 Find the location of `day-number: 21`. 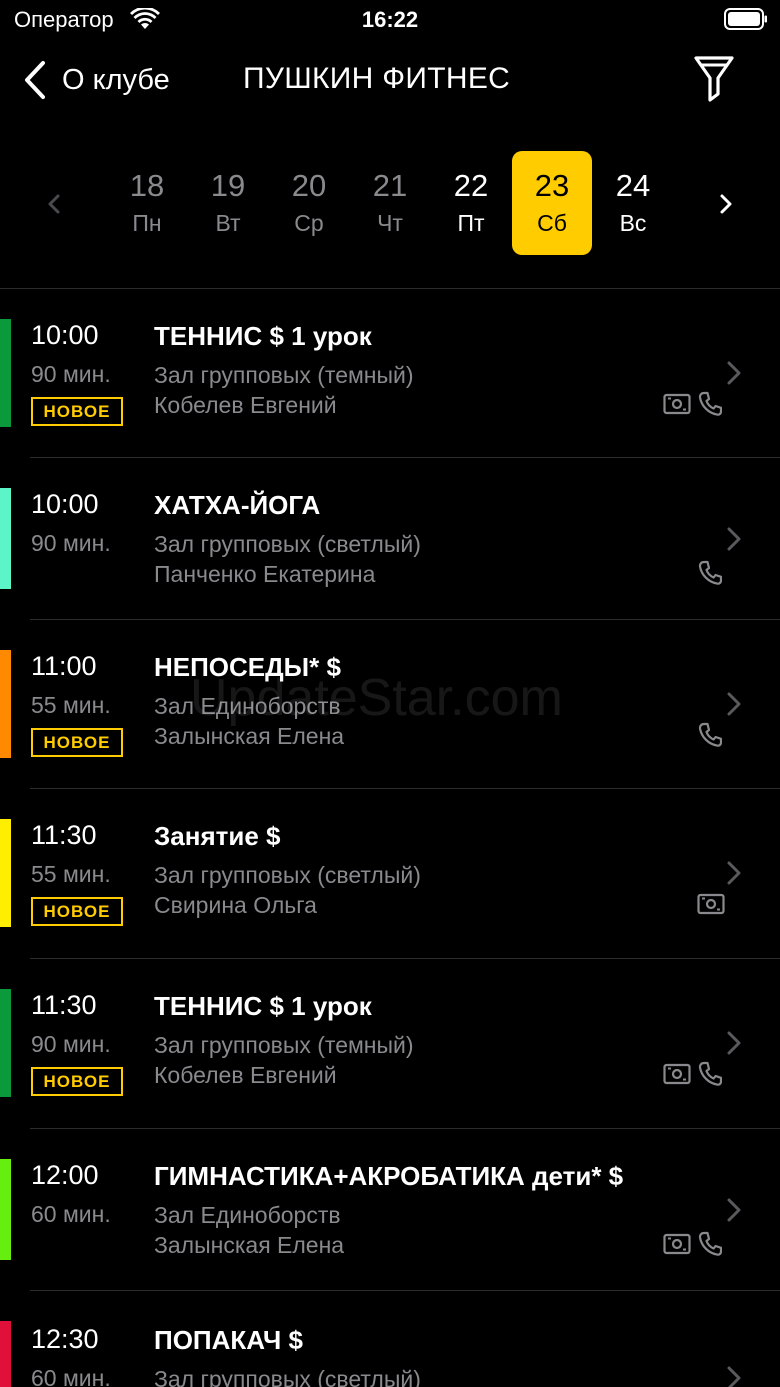

day-number: 21 is located at coordinates (390, 185).